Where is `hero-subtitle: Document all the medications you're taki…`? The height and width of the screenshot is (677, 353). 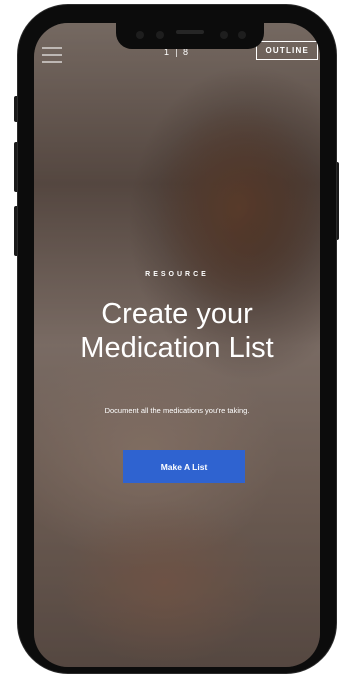 hero-subtitle: Document all the medications you're taki… is located at coordinates (177, 410).